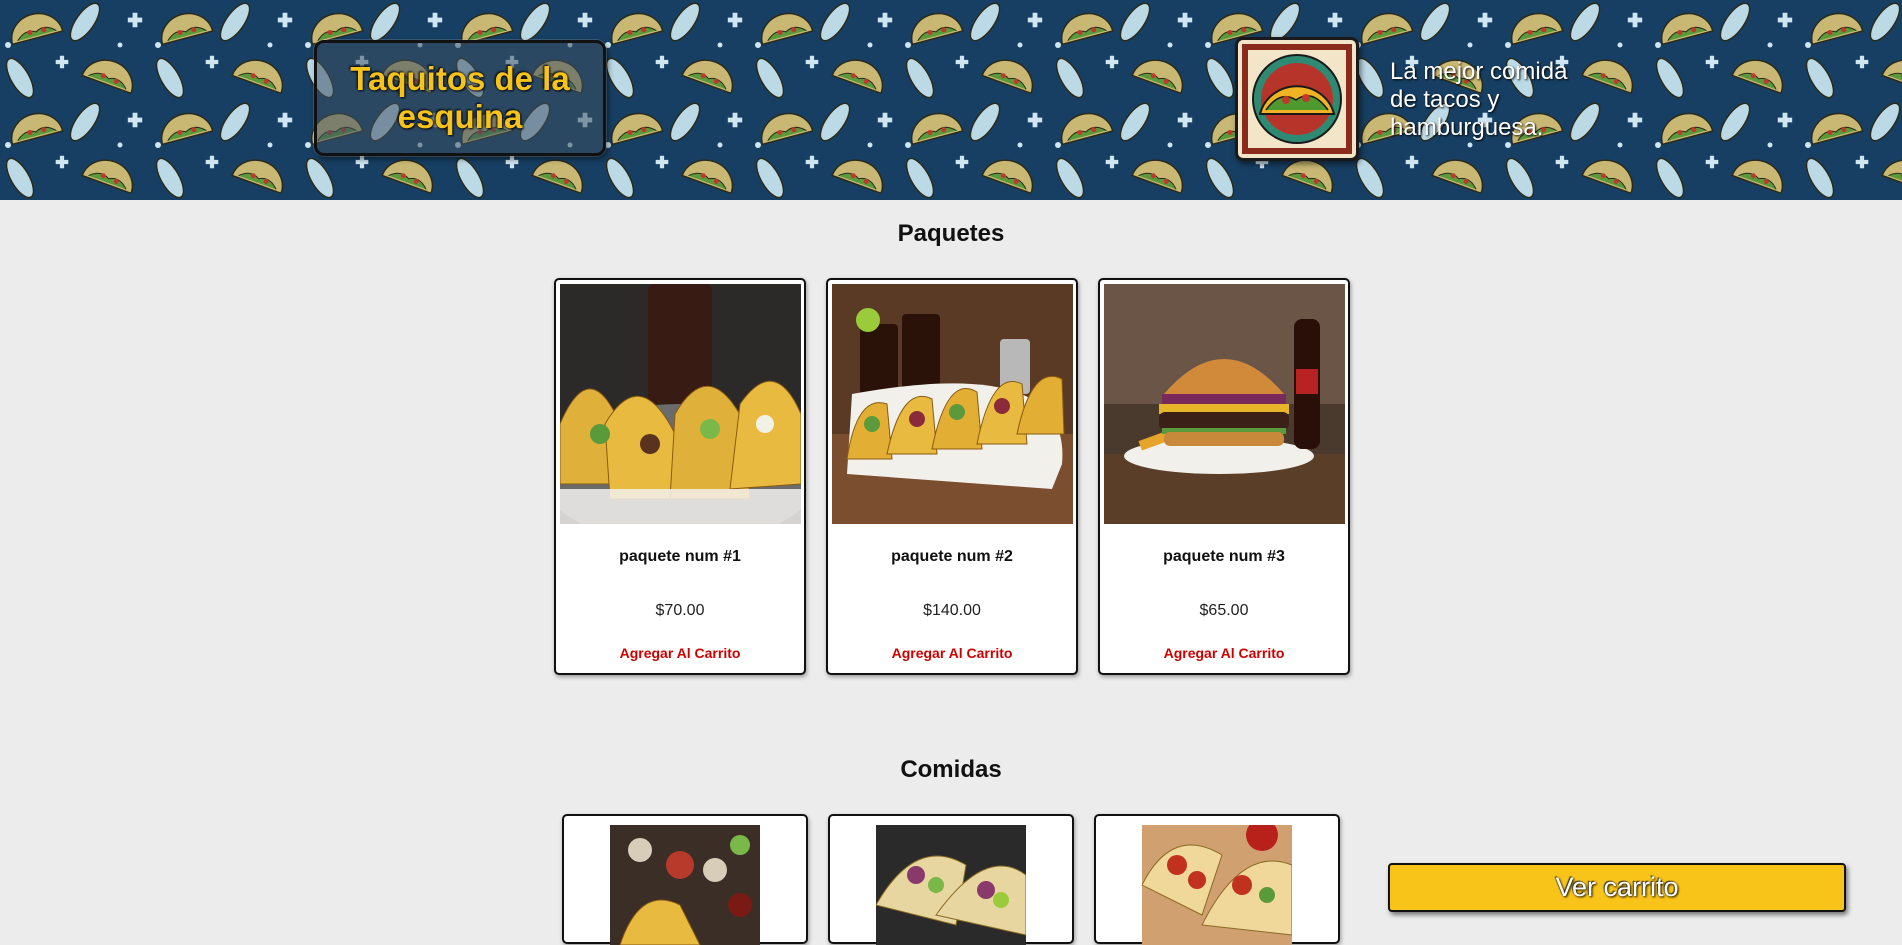 The height and width of the screenshot is (945, 1902). I want to click on section-title-comidas: Comidas, so click(951, 769).